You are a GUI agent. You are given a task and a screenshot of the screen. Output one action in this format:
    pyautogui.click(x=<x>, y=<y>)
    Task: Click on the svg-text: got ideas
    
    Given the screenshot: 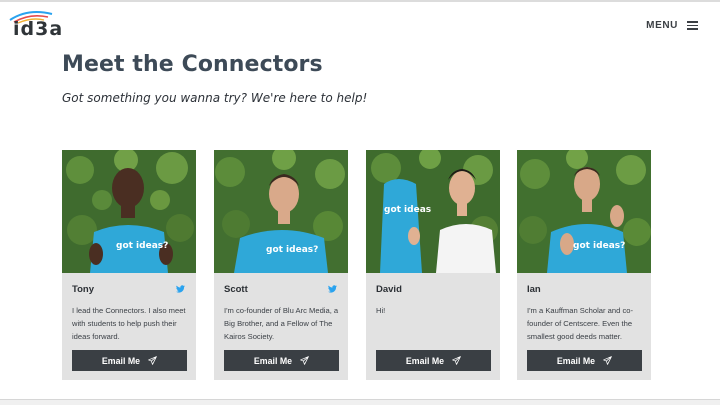 What is the action you would take?
    pyautogui.click(x=407, y=210)
    